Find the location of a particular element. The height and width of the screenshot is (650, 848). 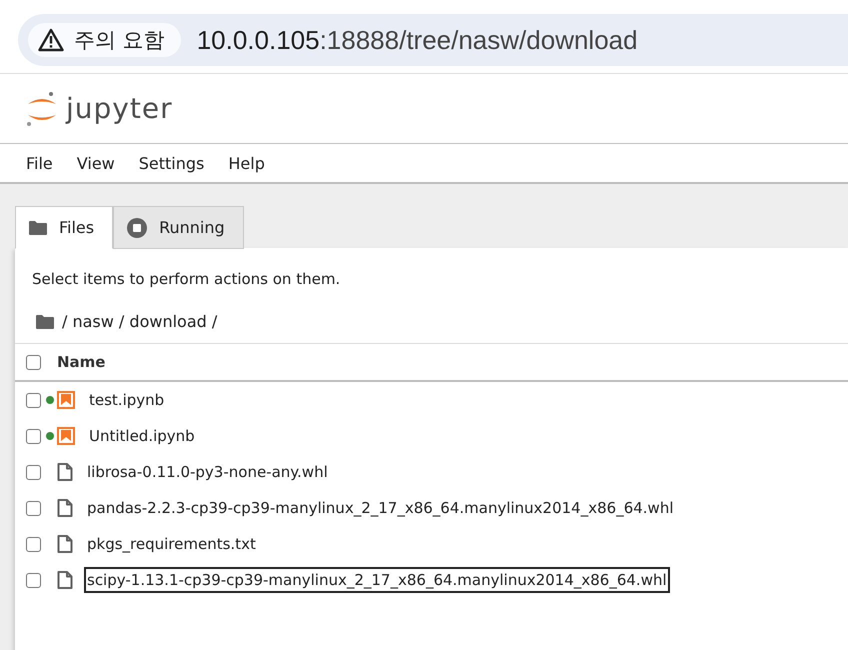

url-path: :18888/tree/nasw/download is located at coordinates (479, 39).